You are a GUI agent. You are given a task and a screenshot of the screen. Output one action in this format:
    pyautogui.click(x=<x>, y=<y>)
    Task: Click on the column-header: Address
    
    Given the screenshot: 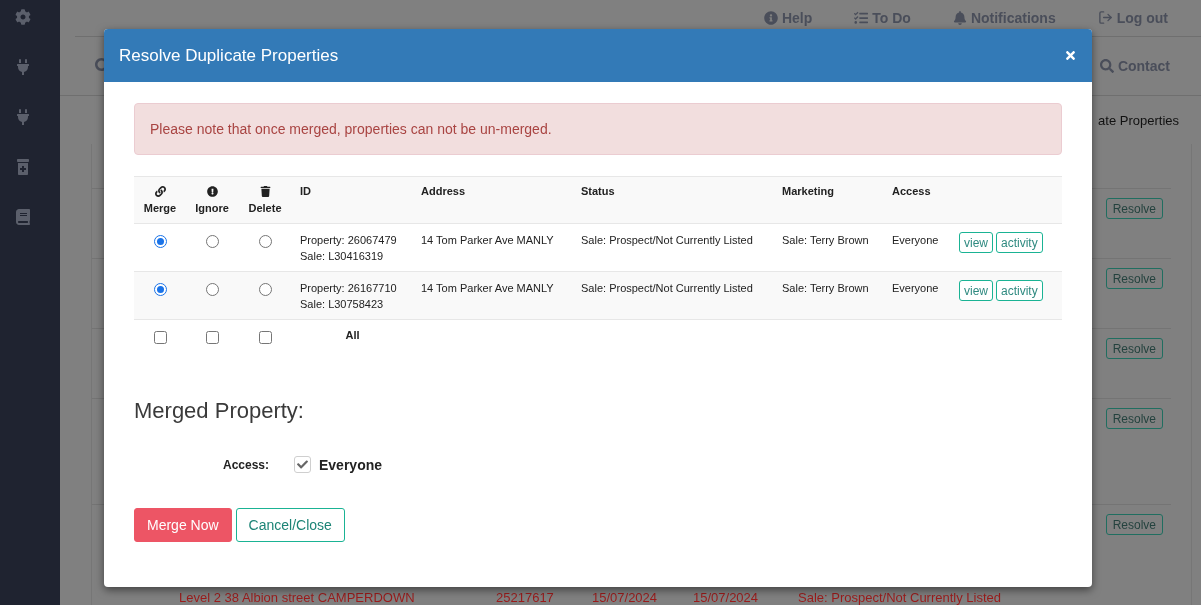 What is the action you would take?
    pyautogui.click(x=443, y=191)
    